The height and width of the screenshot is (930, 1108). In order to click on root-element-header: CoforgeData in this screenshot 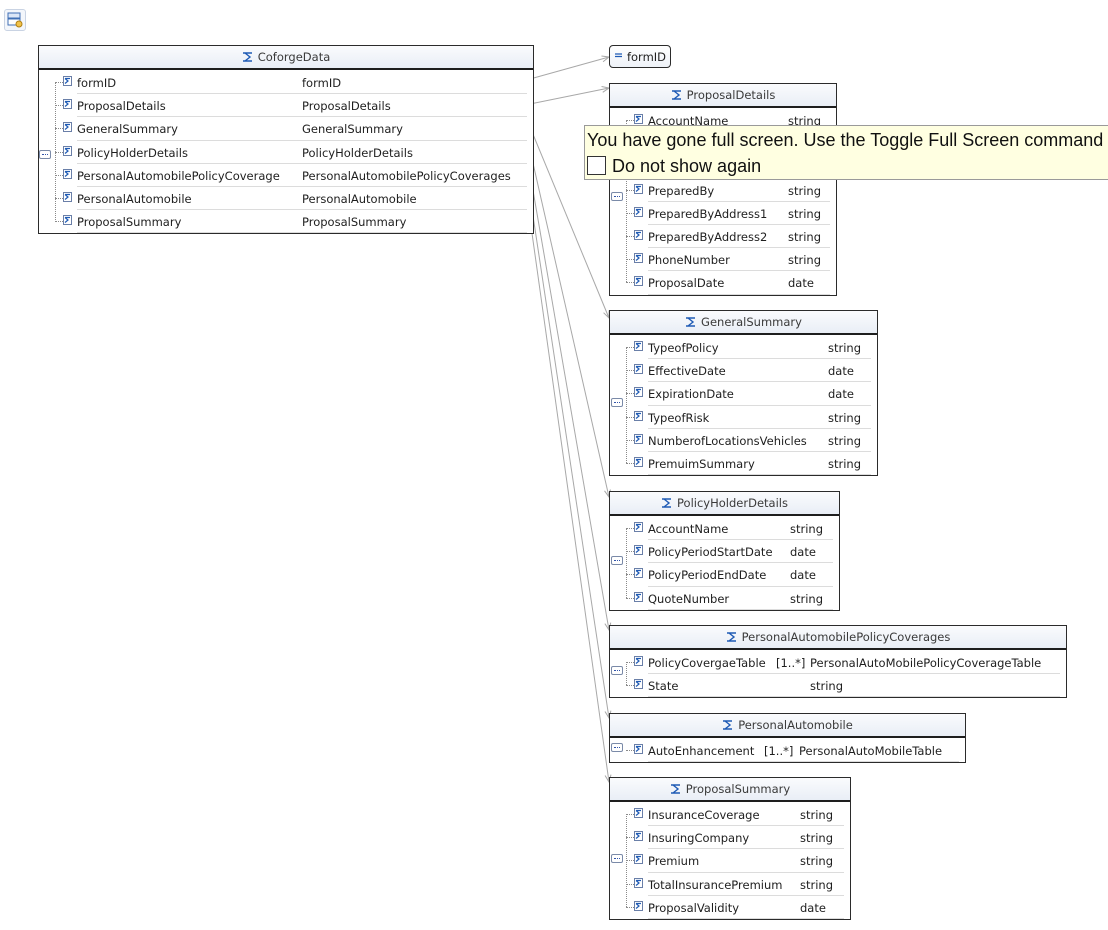, I will do `click(286, 58)`.